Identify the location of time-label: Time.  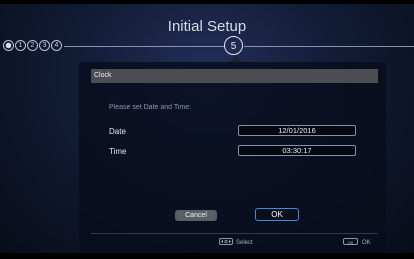
(118, 151).